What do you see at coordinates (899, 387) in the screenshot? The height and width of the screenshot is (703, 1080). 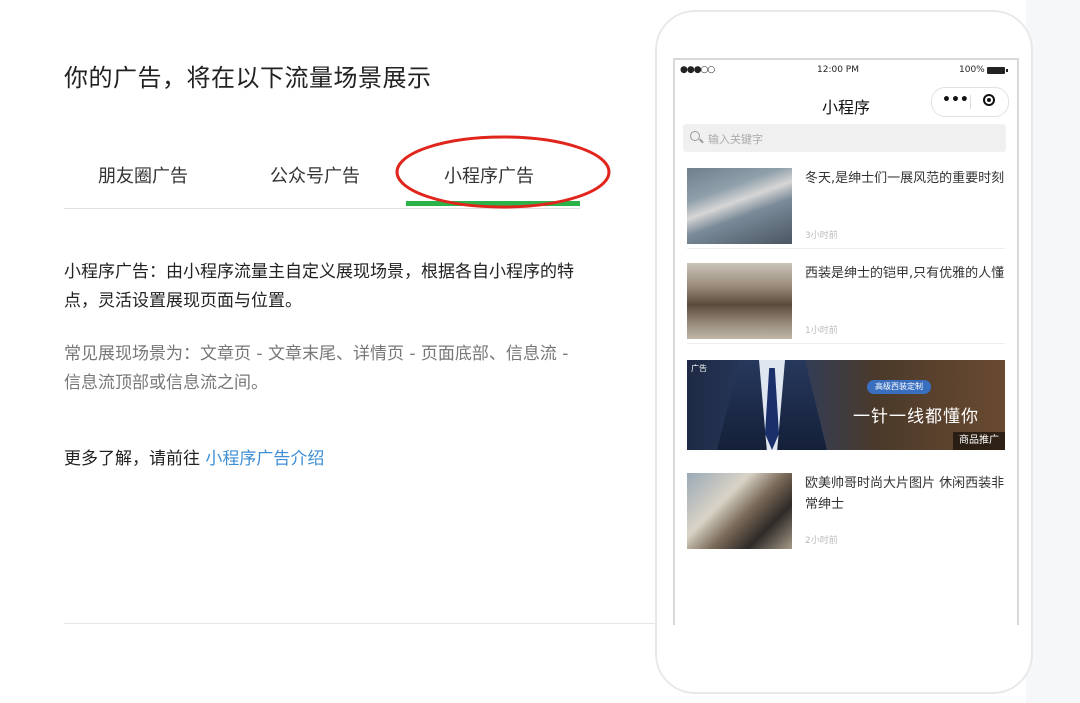 I see `ad-pill-badge: 高级西装定制` at bounding box center [899, 387].